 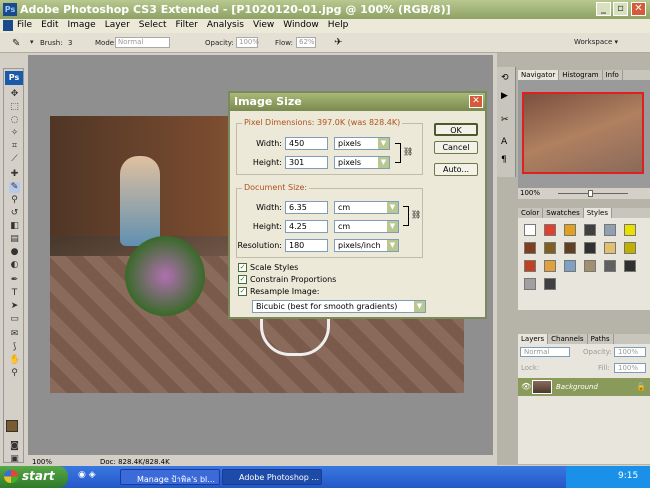 I want to click on tab-layers: Layers, so click(x=533, y=339).